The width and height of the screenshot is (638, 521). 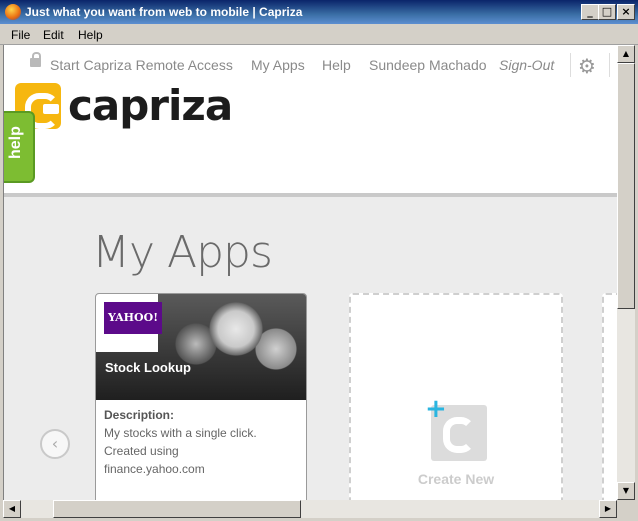 I want to click on app-card-title: Stock Lookup, so click(x=148, y=367).